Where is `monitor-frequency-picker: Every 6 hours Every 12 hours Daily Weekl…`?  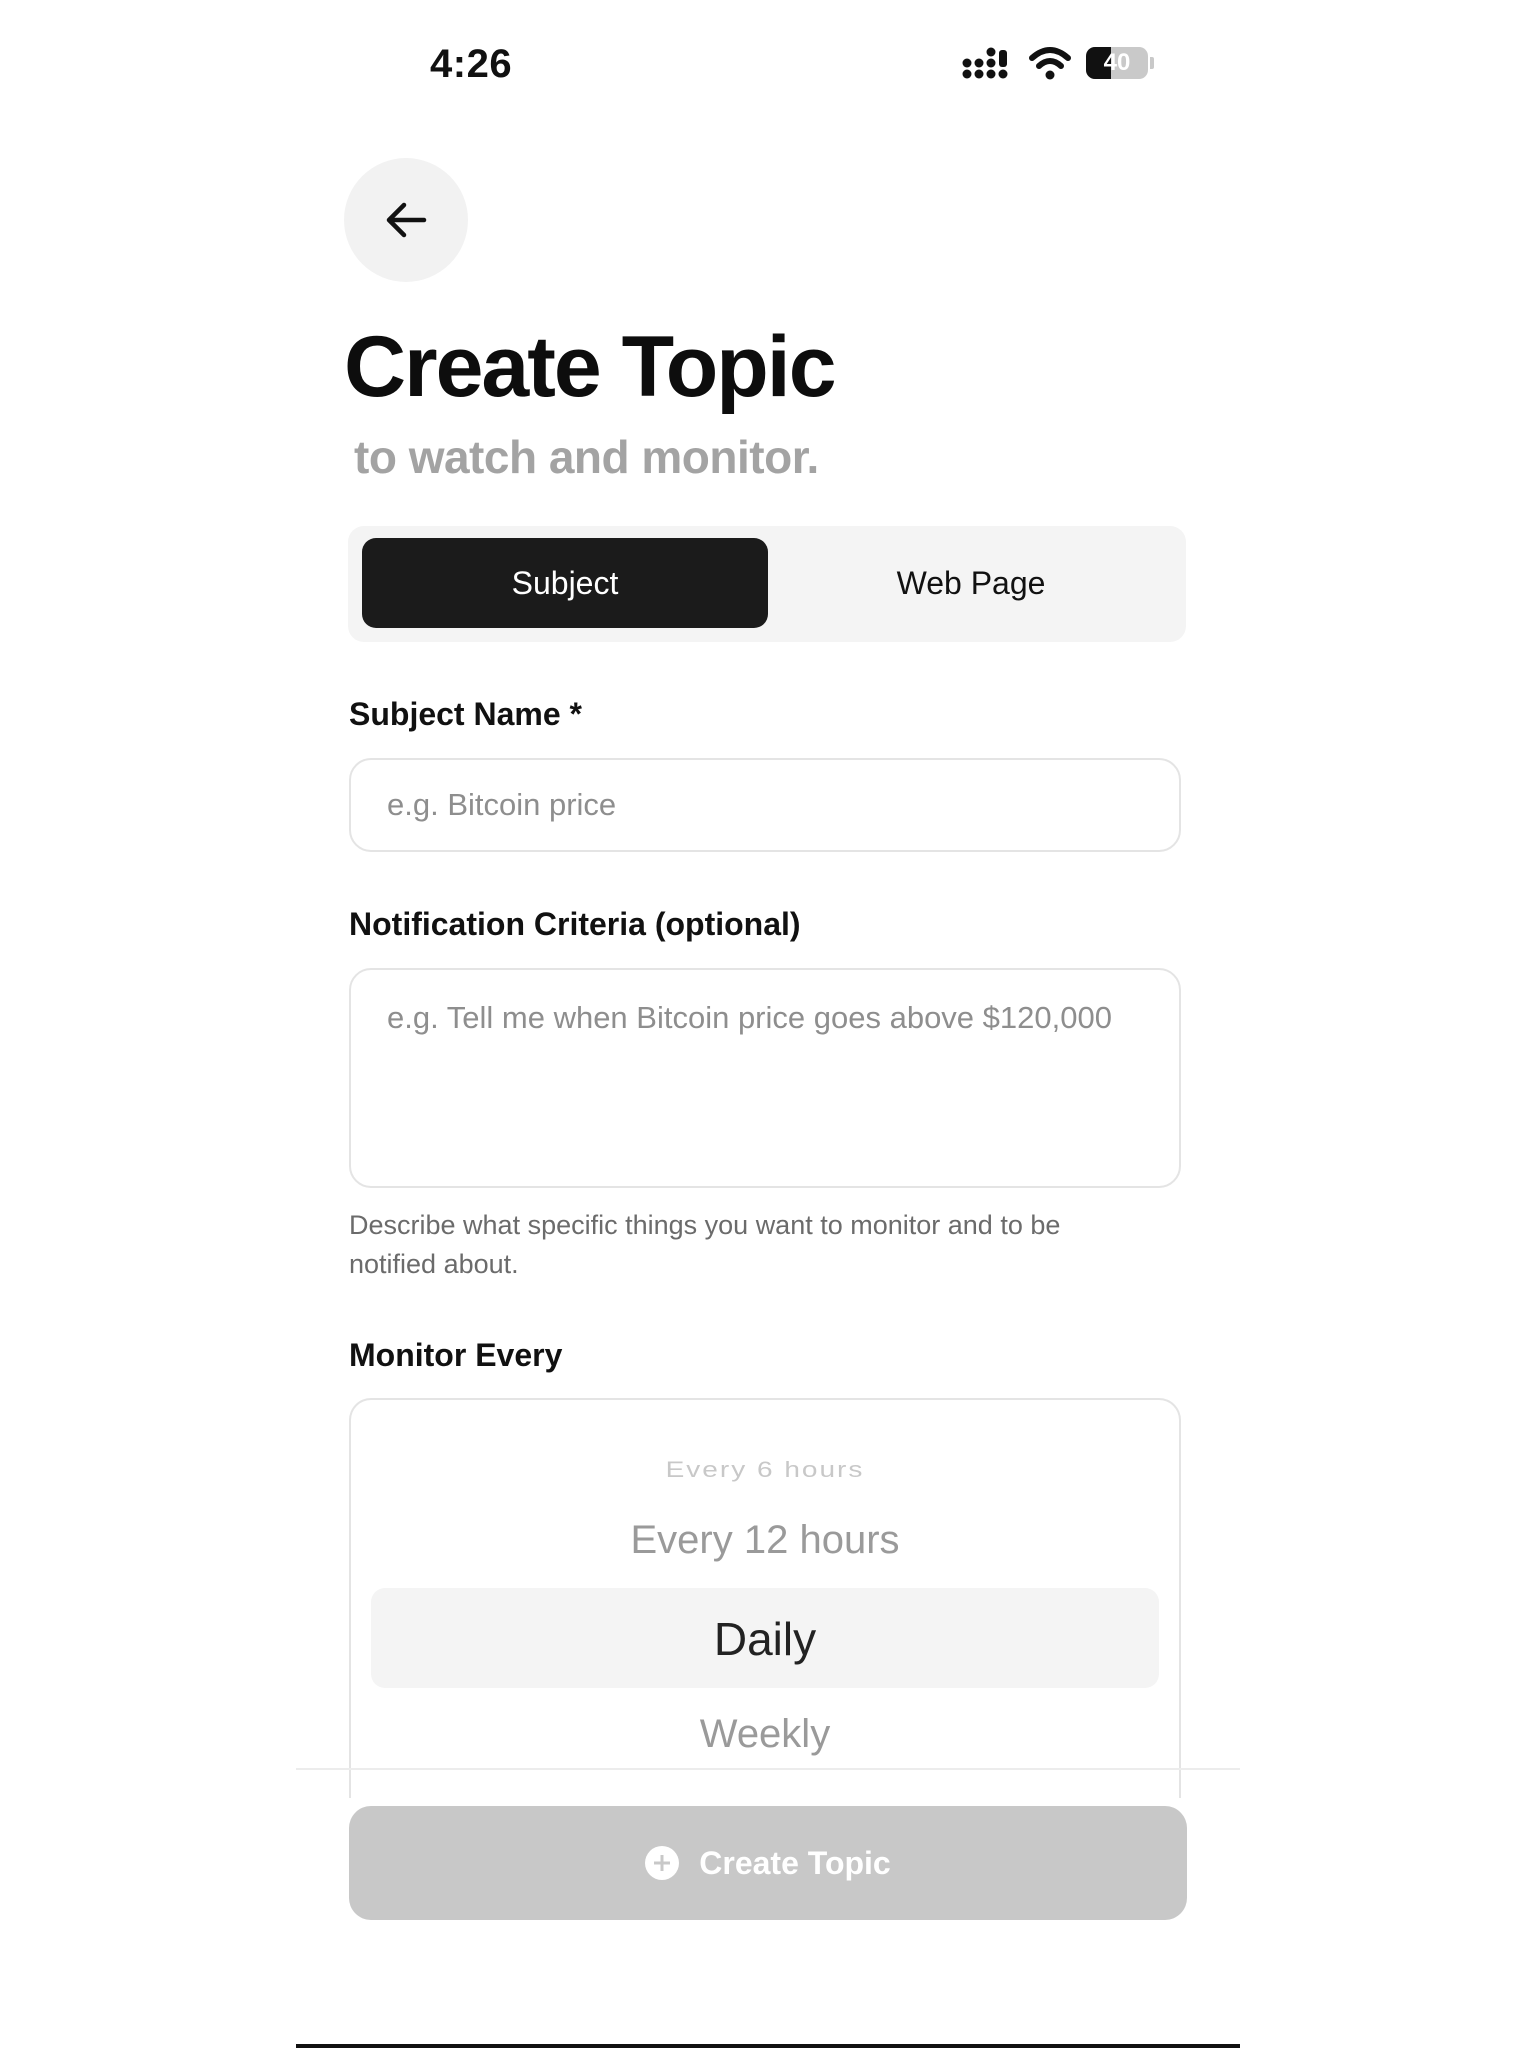
monitor-frequency-picker: Every 6 hours Every 12 hours Daily Weekl… is located at coordinates (765, 1598).